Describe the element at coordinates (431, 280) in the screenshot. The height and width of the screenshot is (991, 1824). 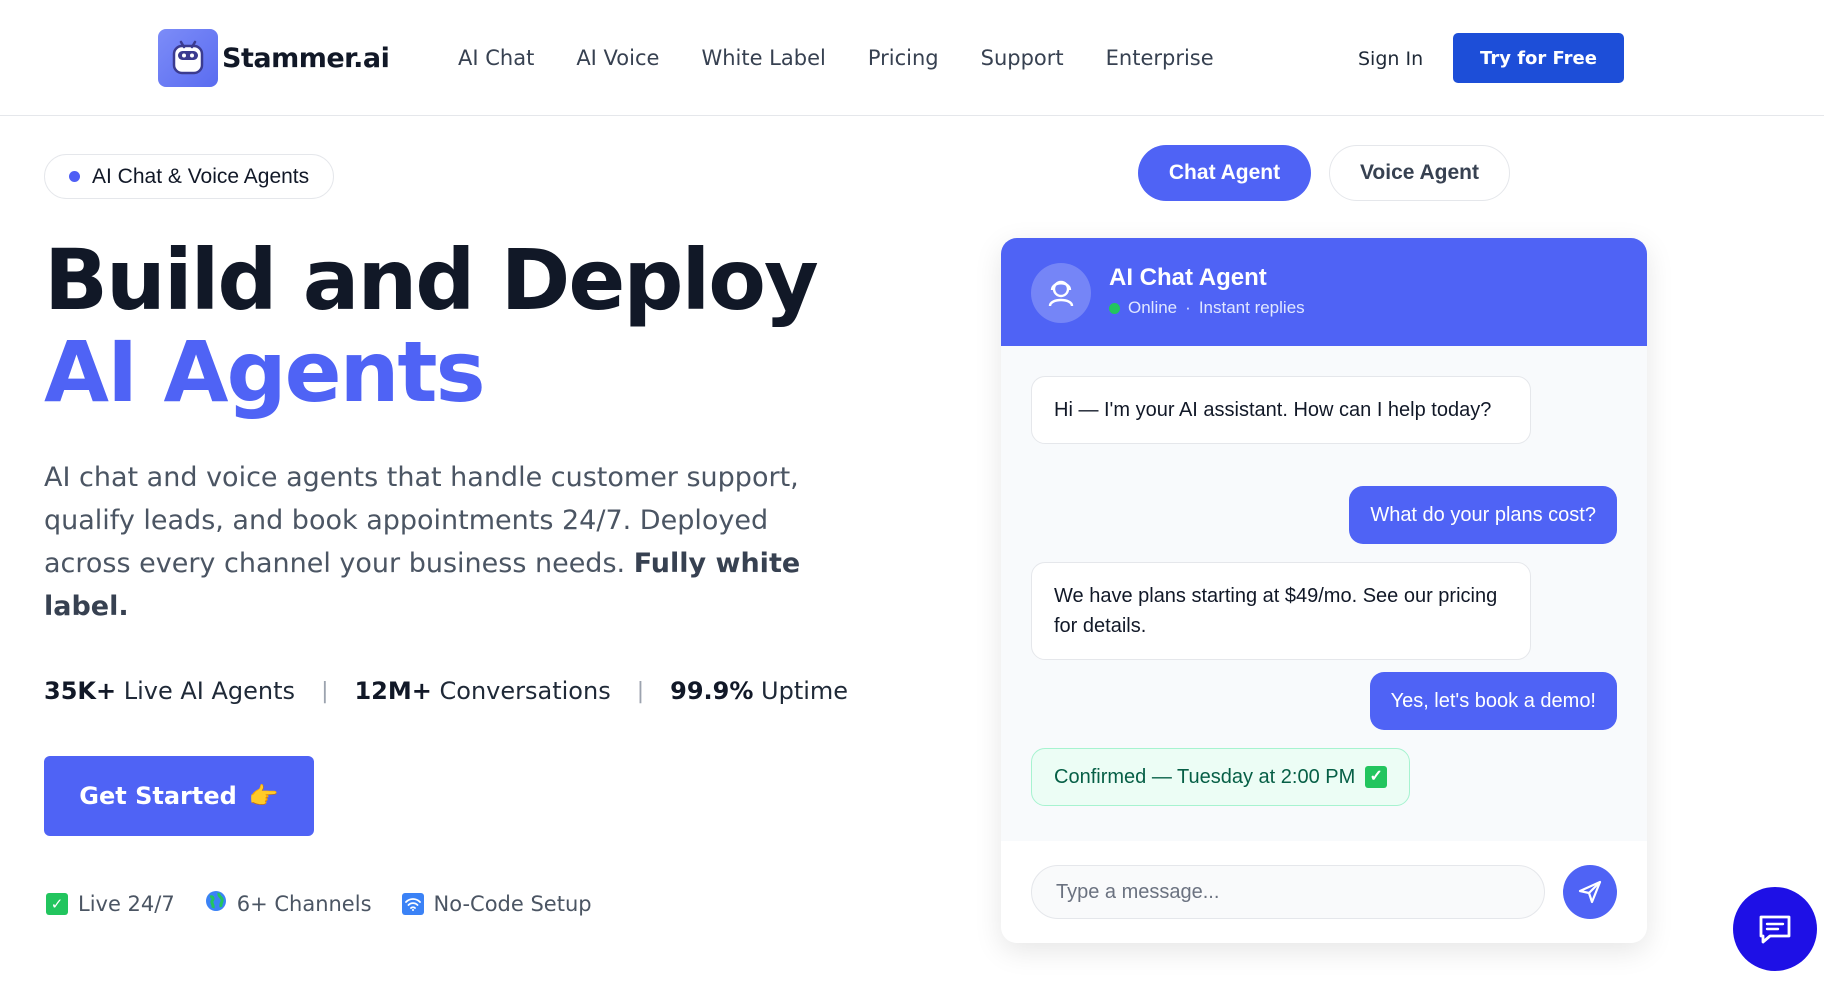
I see `hero-title: Build and Deploy` at that location.